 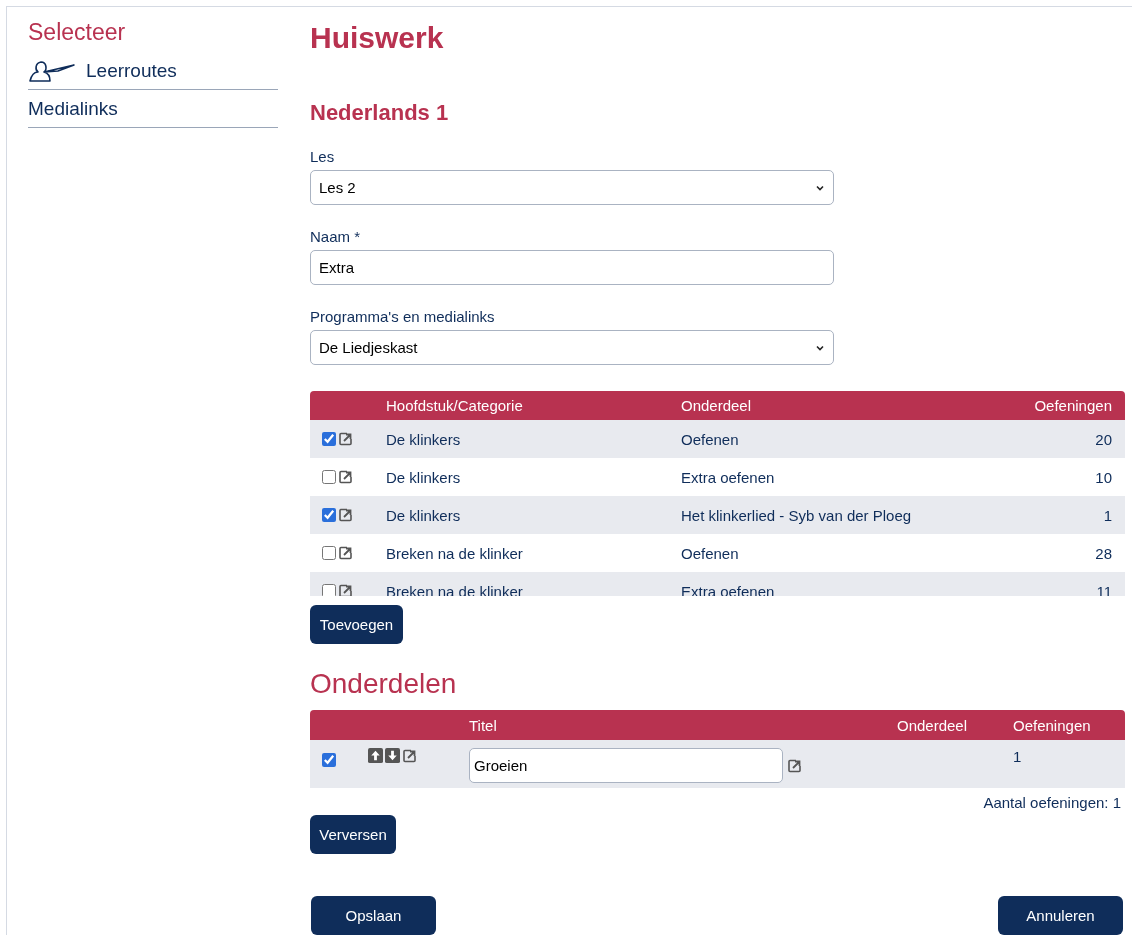 I want to click on exercise-total: Aantal oefeningen: 1, so click(x=1052, y=802).